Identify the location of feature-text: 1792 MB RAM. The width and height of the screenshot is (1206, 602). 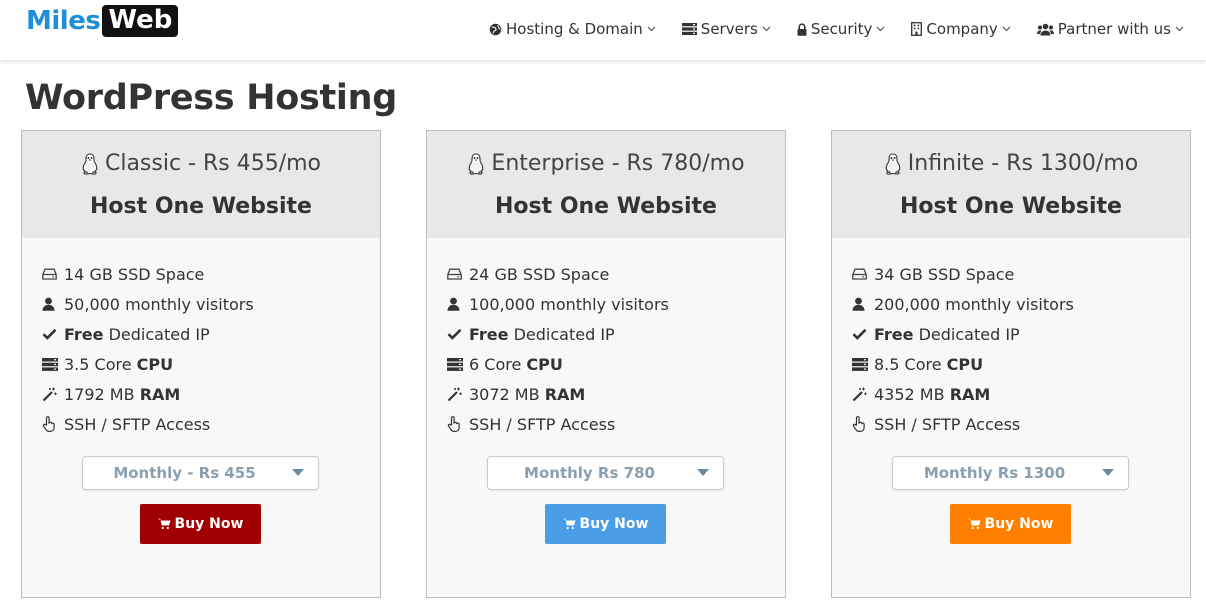
(122, 394).